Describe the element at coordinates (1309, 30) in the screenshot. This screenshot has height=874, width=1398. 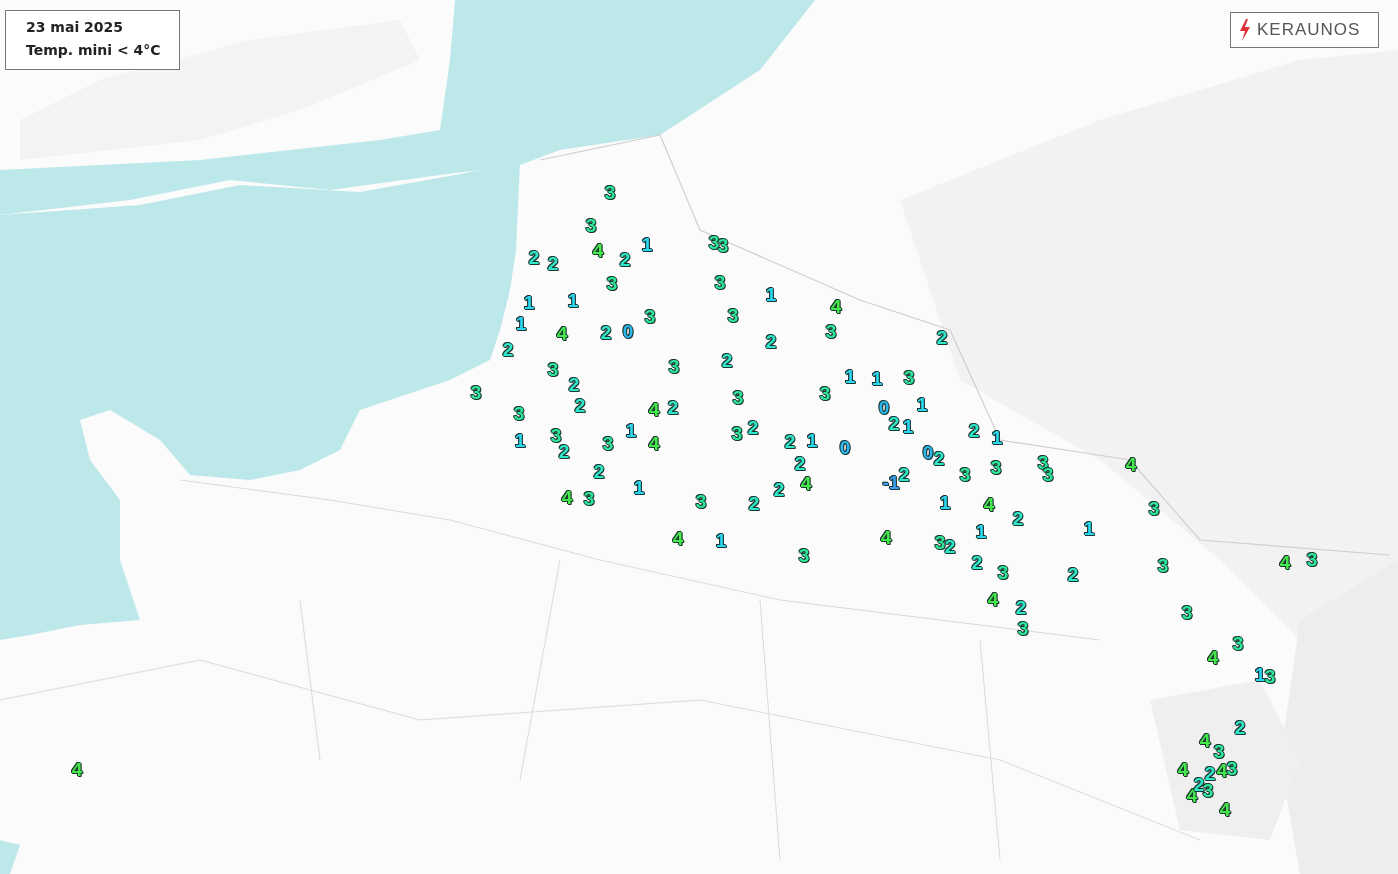
I see `logo-text: KERAUNOS` at that location.